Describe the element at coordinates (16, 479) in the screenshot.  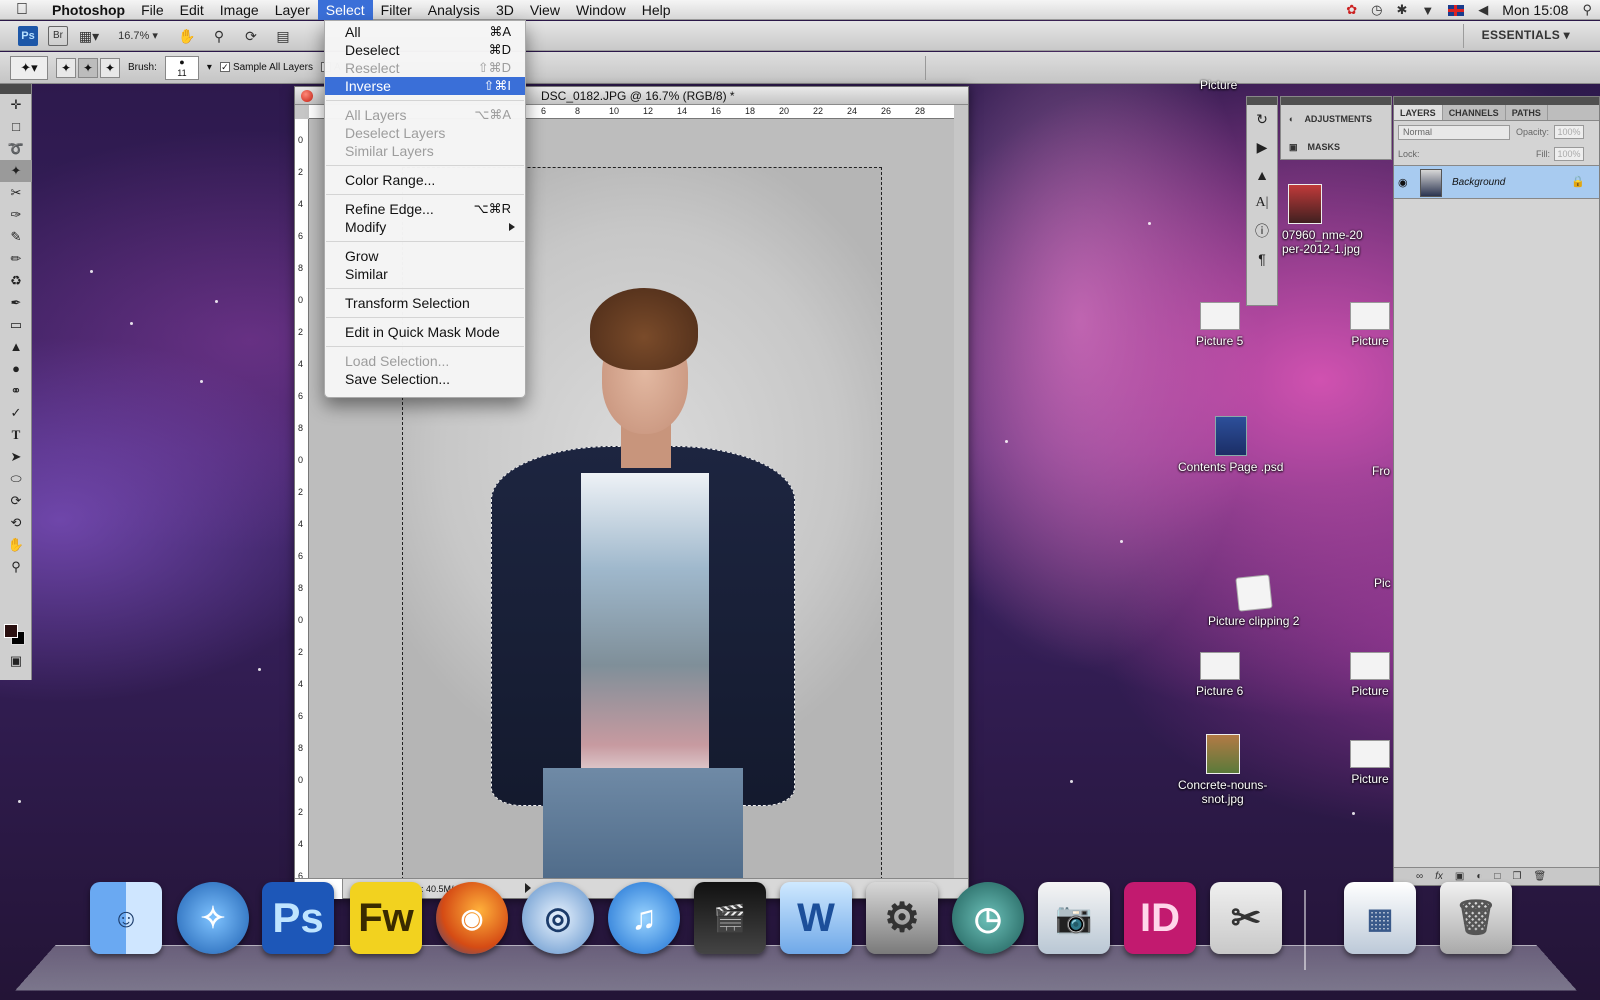
I see `shape-tool-icon: ⬭` at that location.